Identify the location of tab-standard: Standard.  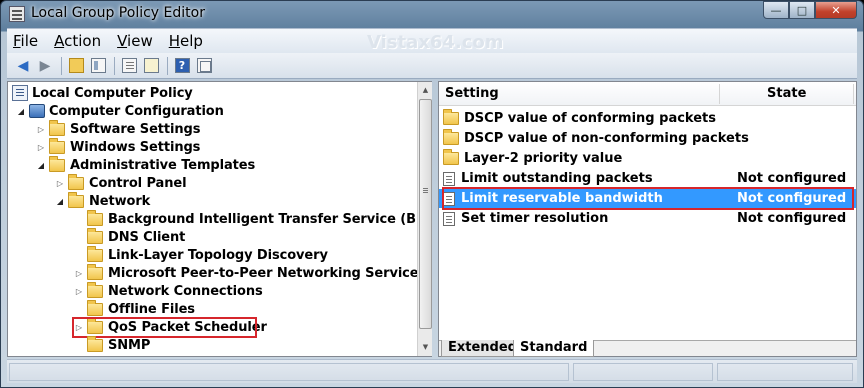
(554, 348).